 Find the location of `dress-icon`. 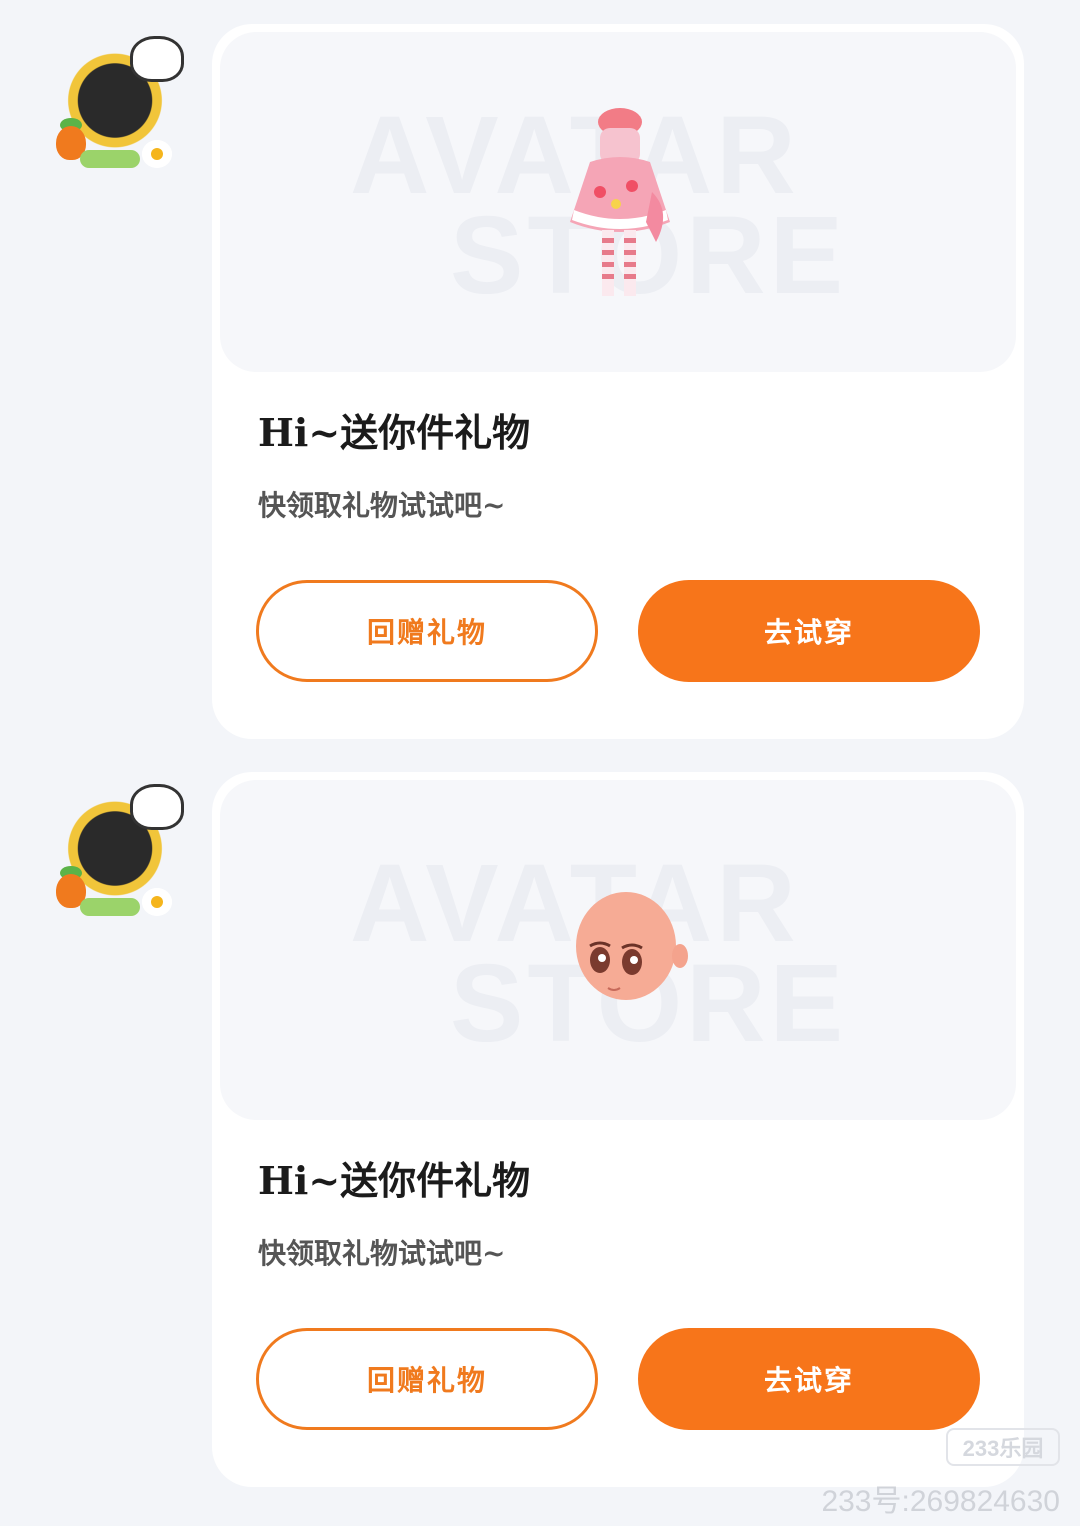

dress-icon is located at coordinates (620, 202).